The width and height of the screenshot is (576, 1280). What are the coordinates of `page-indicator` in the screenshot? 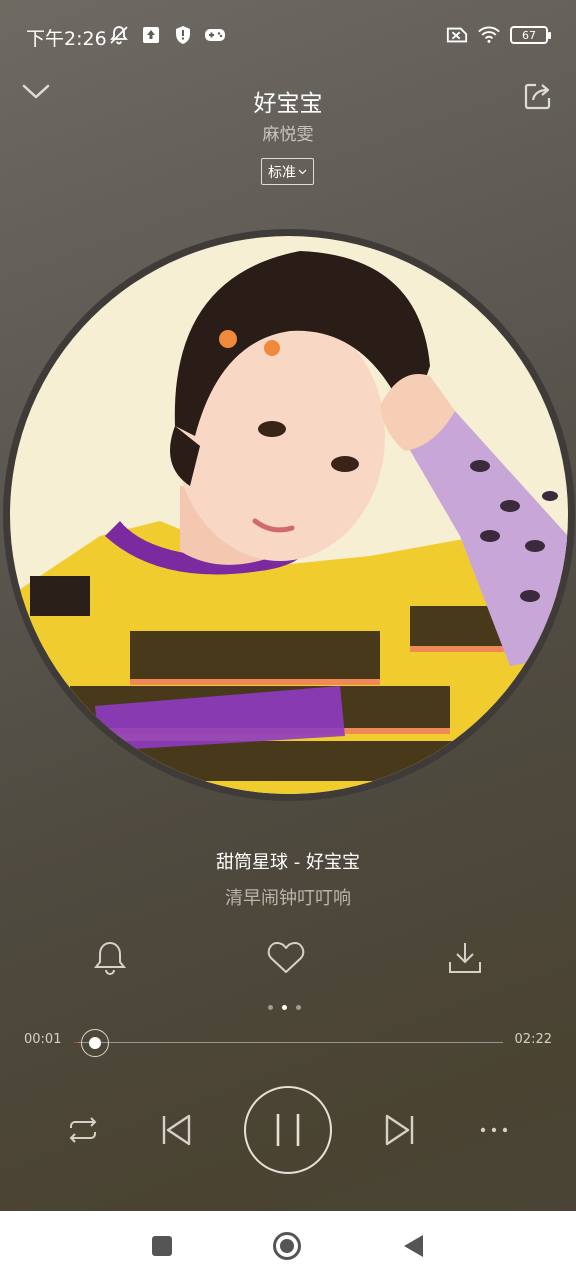 It's located at (284, 1007).